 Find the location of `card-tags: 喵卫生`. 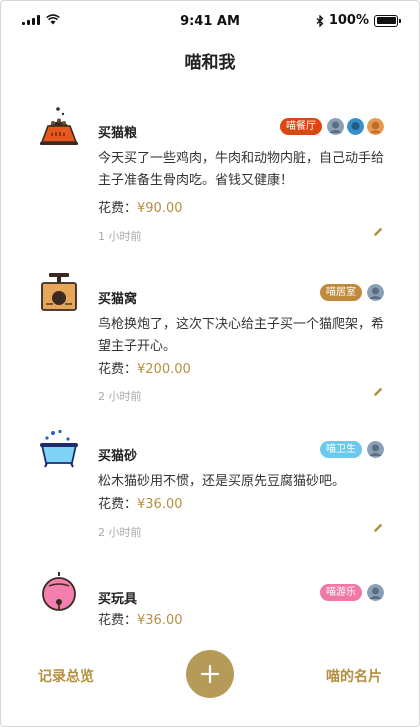

card-tags: 喵卫生 is located at coordinates (352, 449).